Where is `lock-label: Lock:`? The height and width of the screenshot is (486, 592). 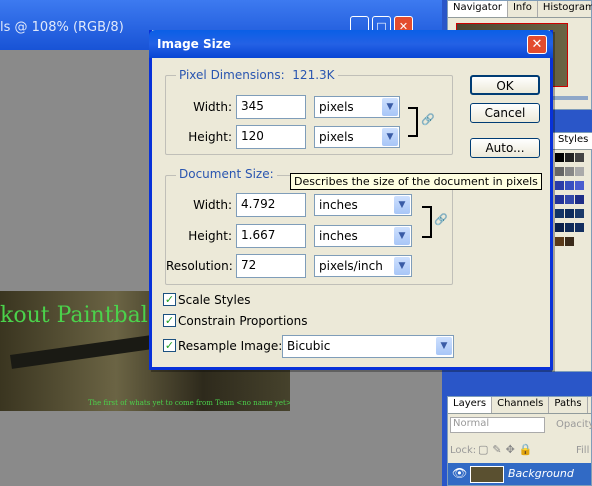
lock-label: Lock: is located at coordinates (463, 450).